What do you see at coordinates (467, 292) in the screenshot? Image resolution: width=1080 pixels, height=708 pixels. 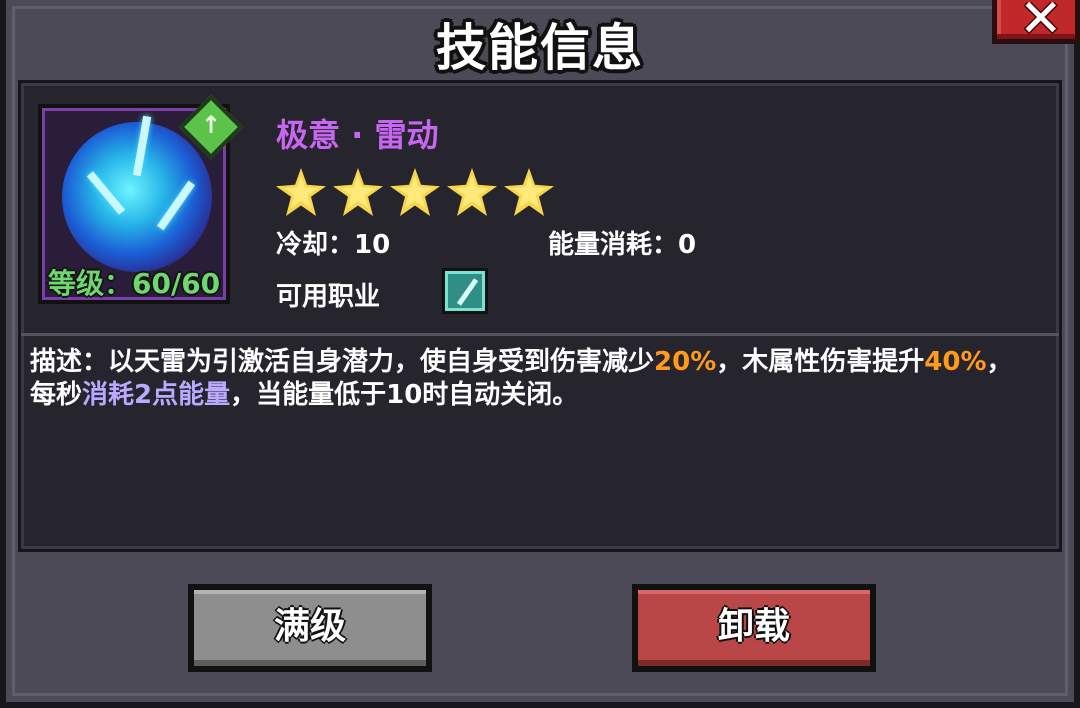 I see `sword-icon` at bounding box center [467, 292].